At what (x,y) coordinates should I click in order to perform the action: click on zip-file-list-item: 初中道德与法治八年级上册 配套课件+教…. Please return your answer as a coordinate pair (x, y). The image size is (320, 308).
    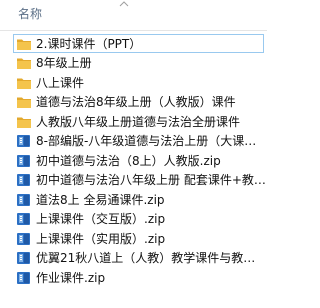
    Looking at the image, I should click on (133, 180).